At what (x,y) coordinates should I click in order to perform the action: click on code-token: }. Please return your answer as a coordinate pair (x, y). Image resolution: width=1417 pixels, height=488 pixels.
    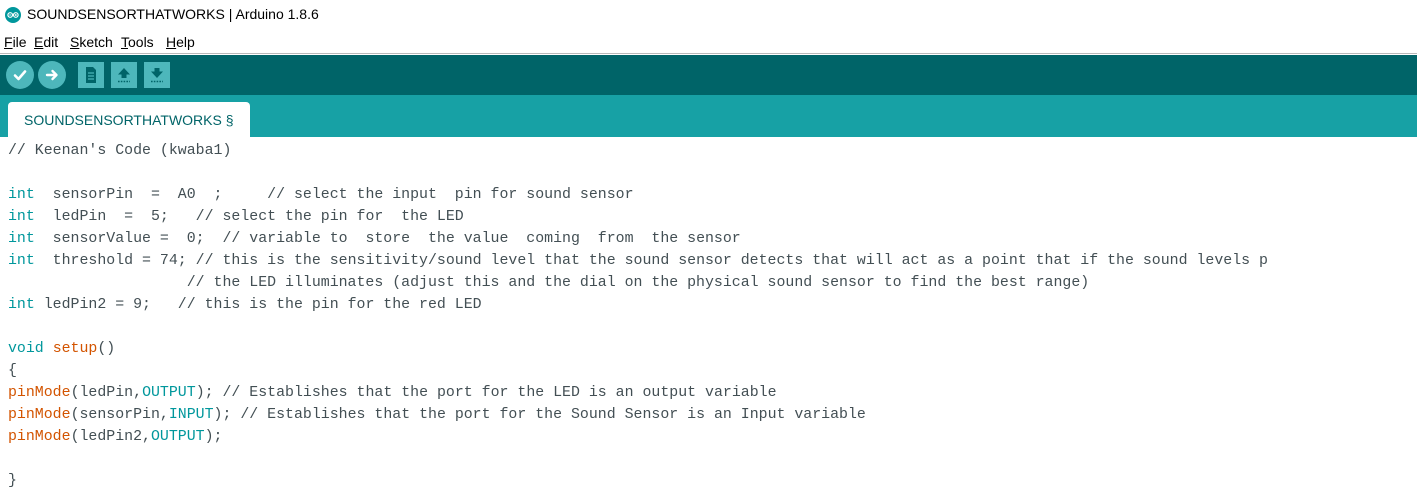
    Looking at the image, I should click on (12, 480).